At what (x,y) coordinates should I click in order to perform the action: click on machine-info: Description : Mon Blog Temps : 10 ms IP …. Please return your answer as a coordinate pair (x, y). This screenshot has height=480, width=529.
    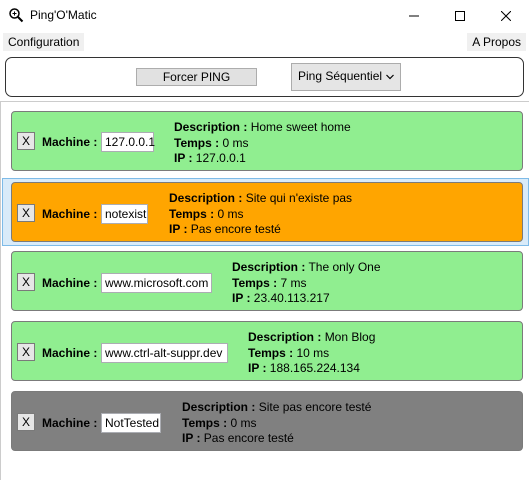
    Looking at the image, I should click on (311, 353).